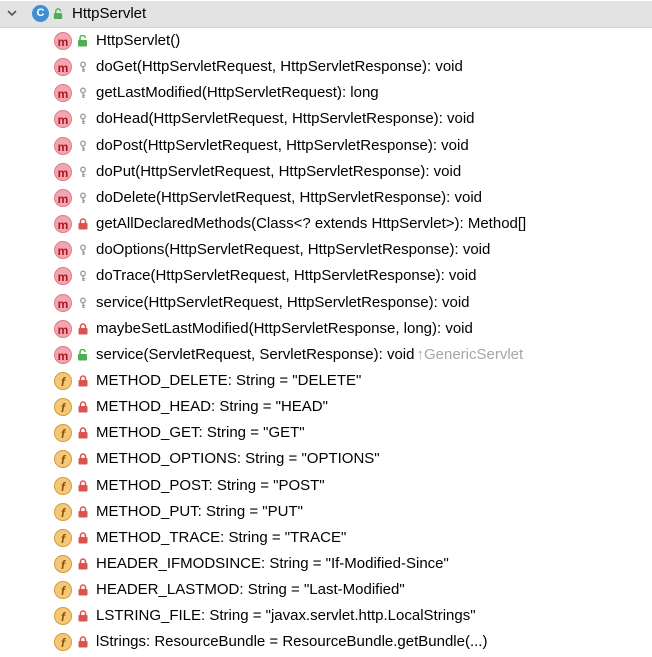 The image size is (652, 657). Describe the element at coordinates (109, 13) in the screenshot. I see `class-title: HttpServlet` at that location.